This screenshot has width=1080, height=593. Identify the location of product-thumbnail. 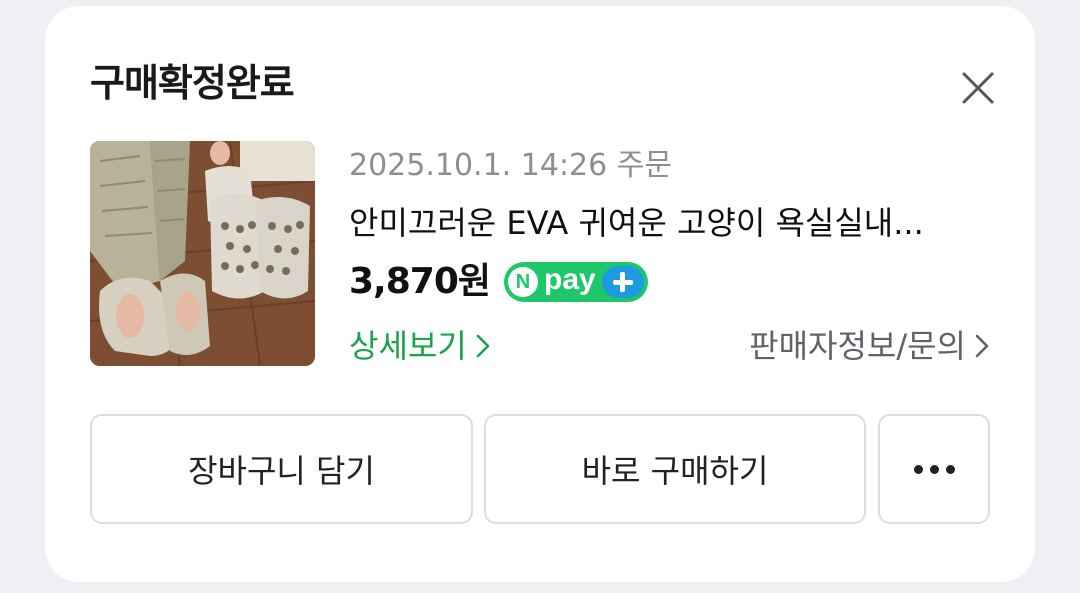
(202, 253).